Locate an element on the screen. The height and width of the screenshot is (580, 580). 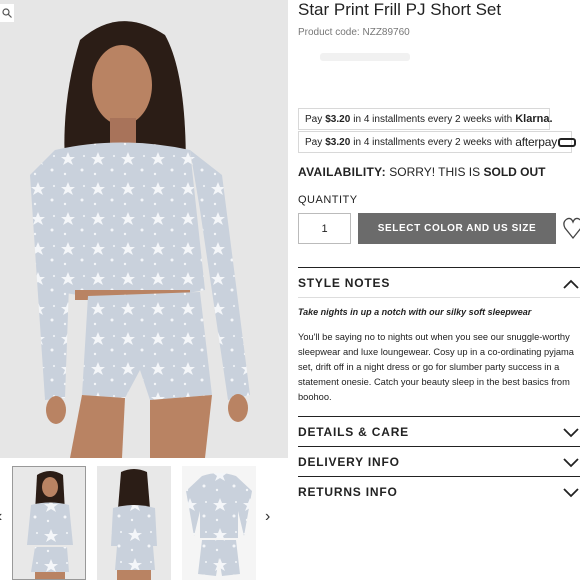
details-care-heading: DETAILS & CARE is located at coordinates (353, 432).